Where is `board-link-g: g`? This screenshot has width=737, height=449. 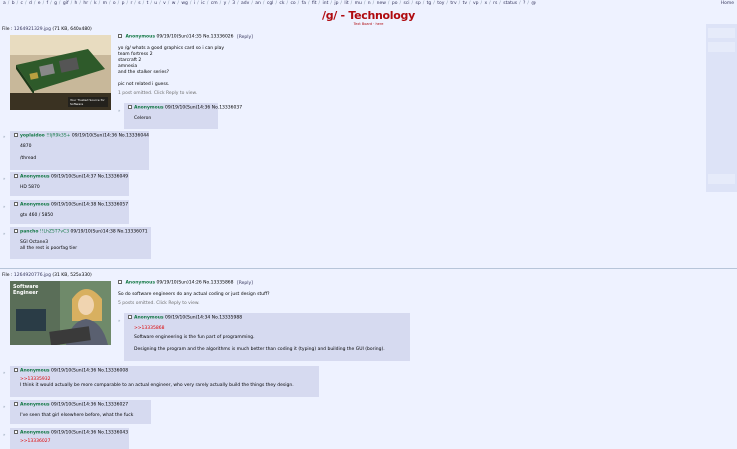
board-link-g: g is located at coordinates (55, 3).